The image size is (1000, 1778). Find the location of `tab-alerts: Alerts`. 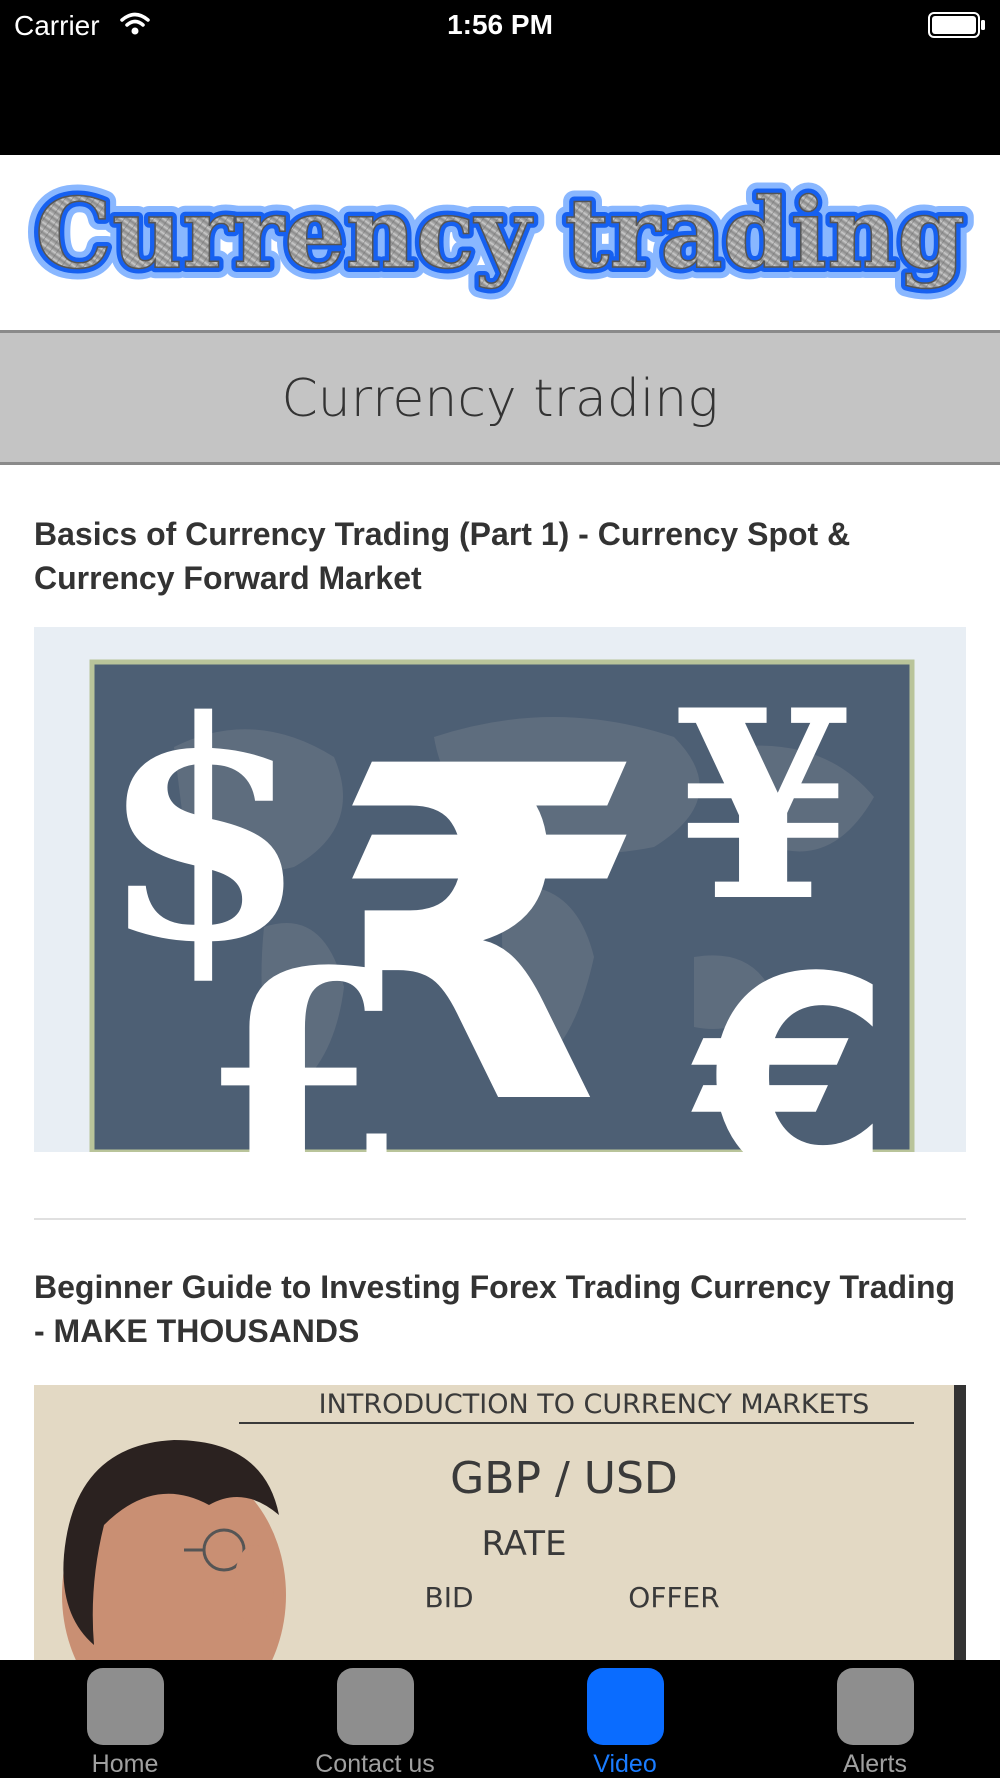

tab-alerts: Alerts is located at coordinates (875, 1719).